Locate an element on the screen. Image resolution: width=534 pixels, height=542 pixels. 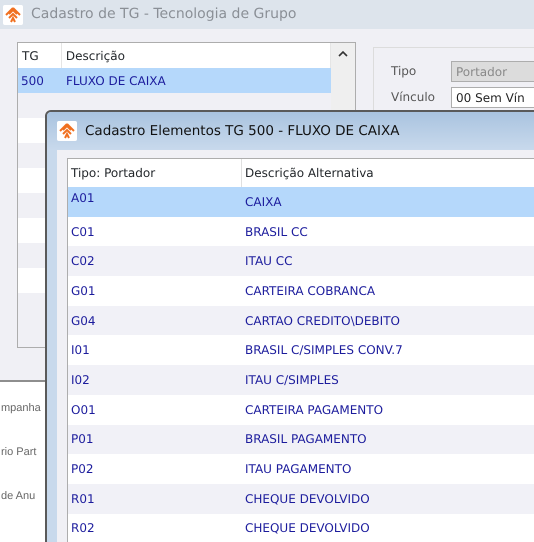
grid-row: R02 CHEQUE DEVOLVIDO is located at coordinates (301, 528).